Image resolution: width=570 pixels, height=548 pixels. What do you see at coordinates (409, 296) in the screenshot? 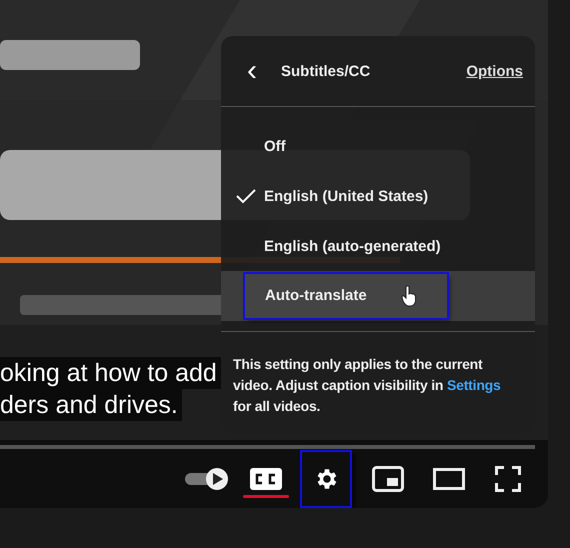
I see `hand-cursor-icon` at bounding box center [409, 296].